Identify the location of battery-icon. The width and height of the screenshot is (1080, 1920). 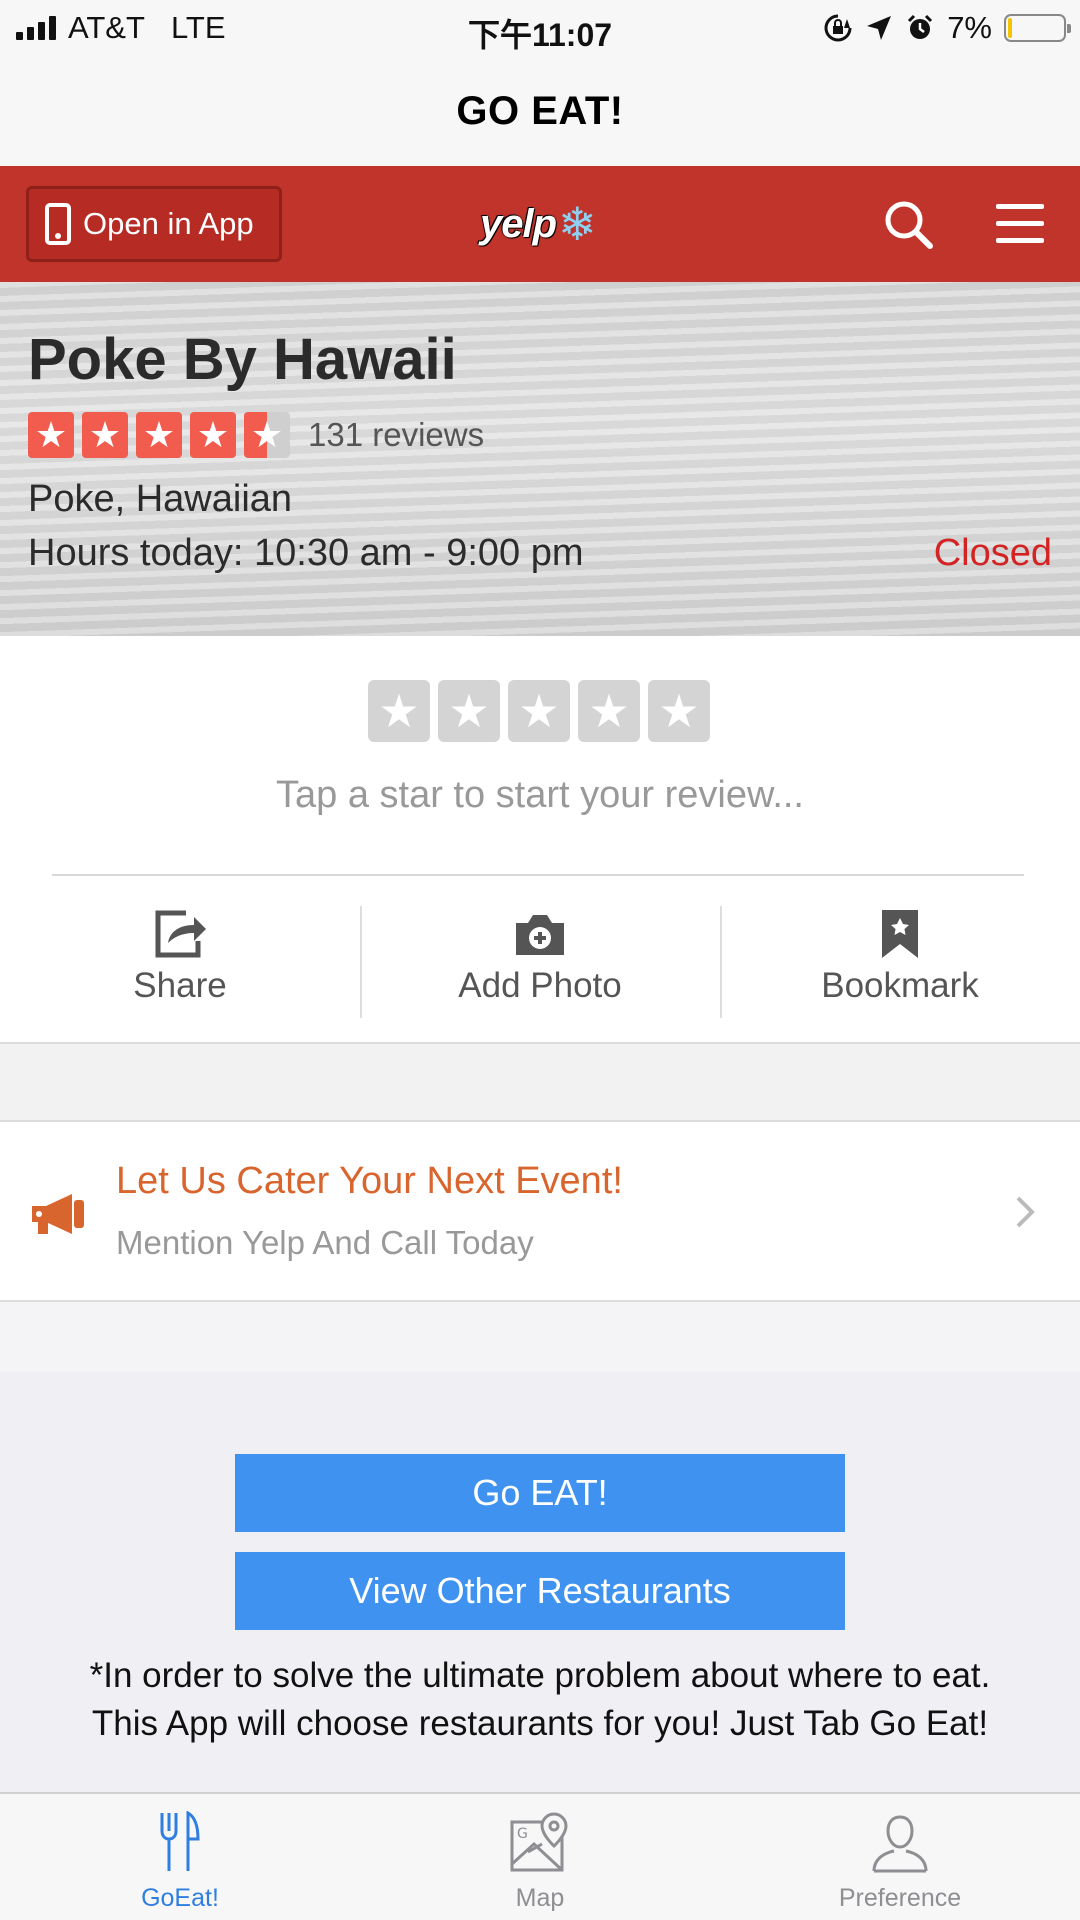
(1037, 28).